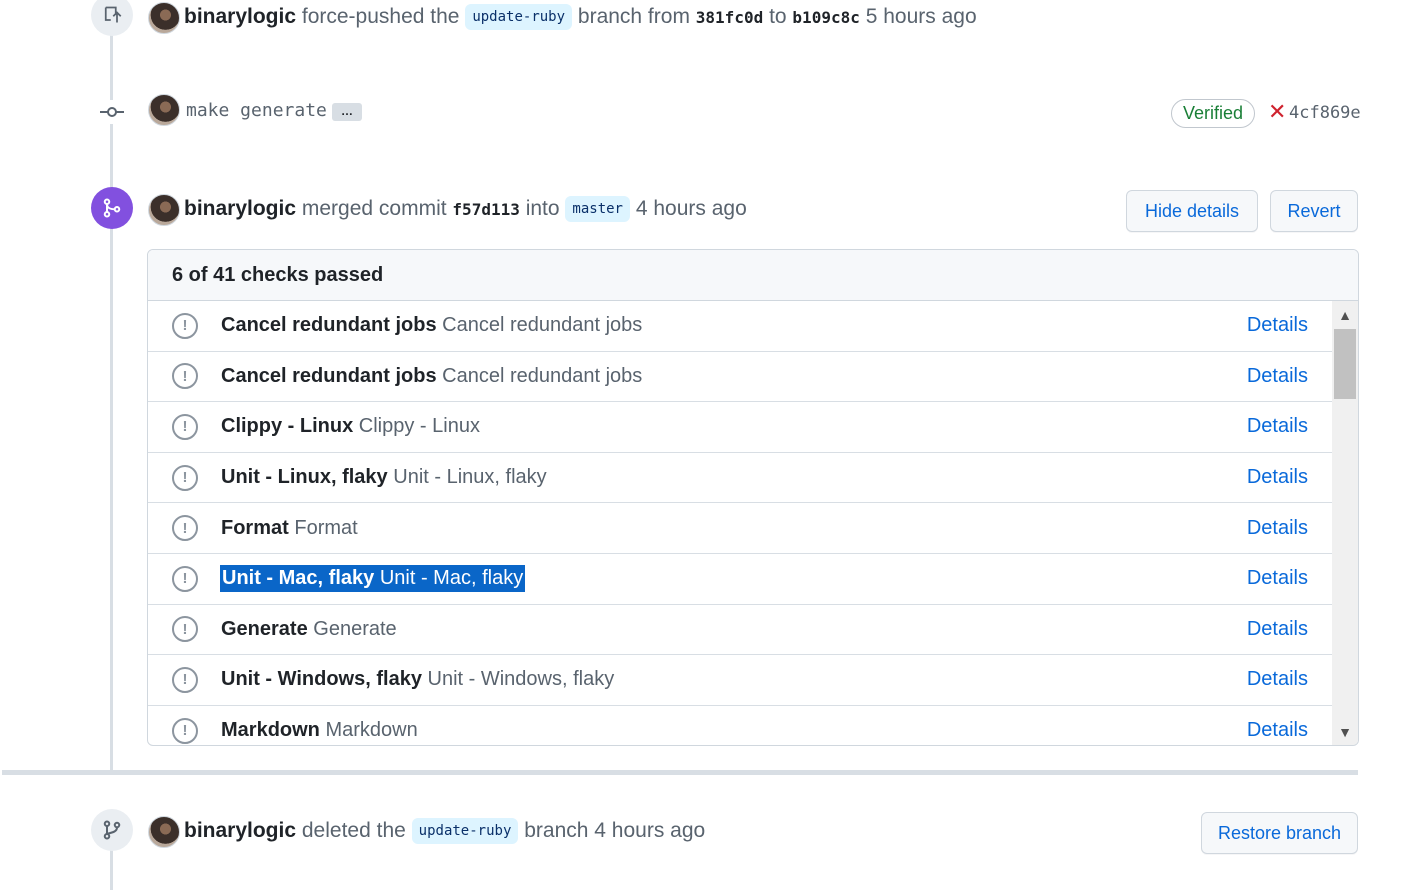  Describe the element at coordinates (353, 830) in the screenshot. I see `event-action: deleted the` at that location.